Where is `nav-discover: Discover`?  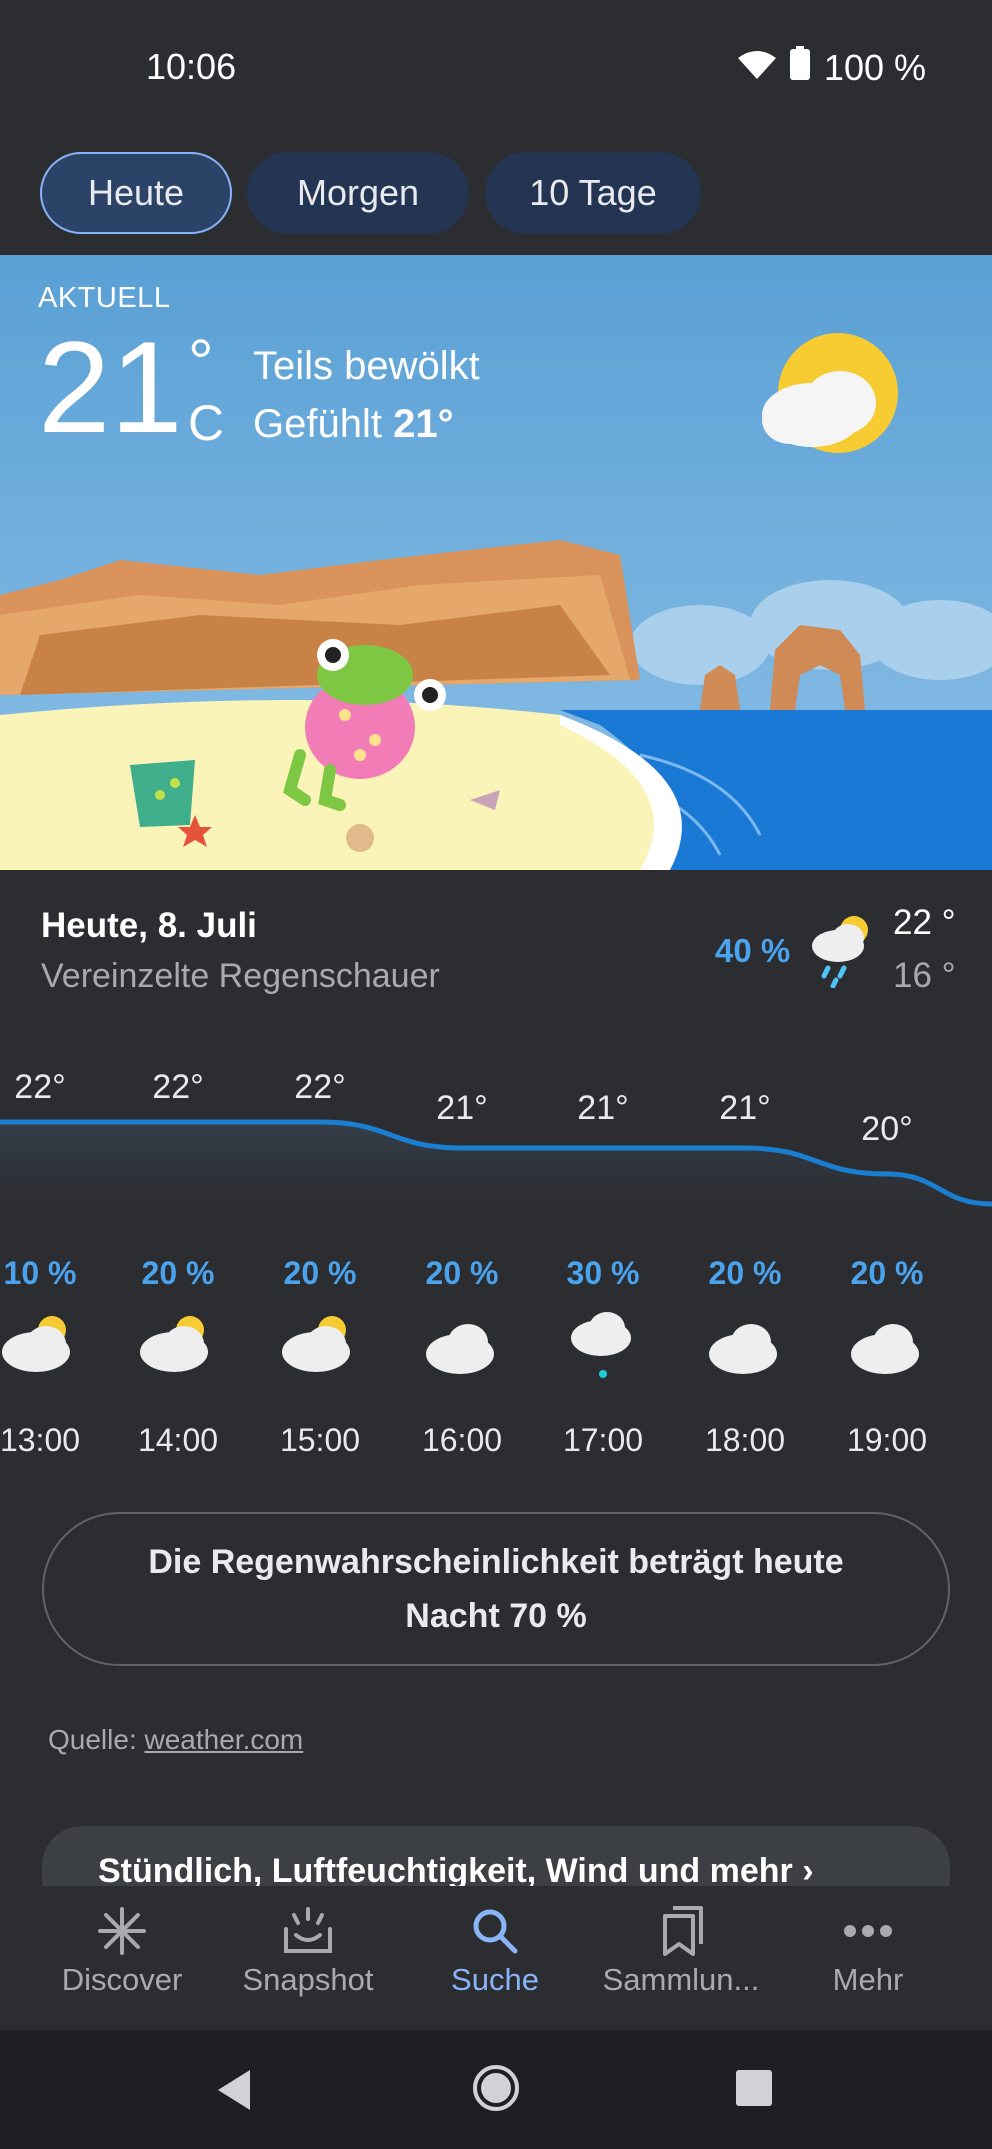 nav-discover: Discover is located at coordinates (122, 1949).